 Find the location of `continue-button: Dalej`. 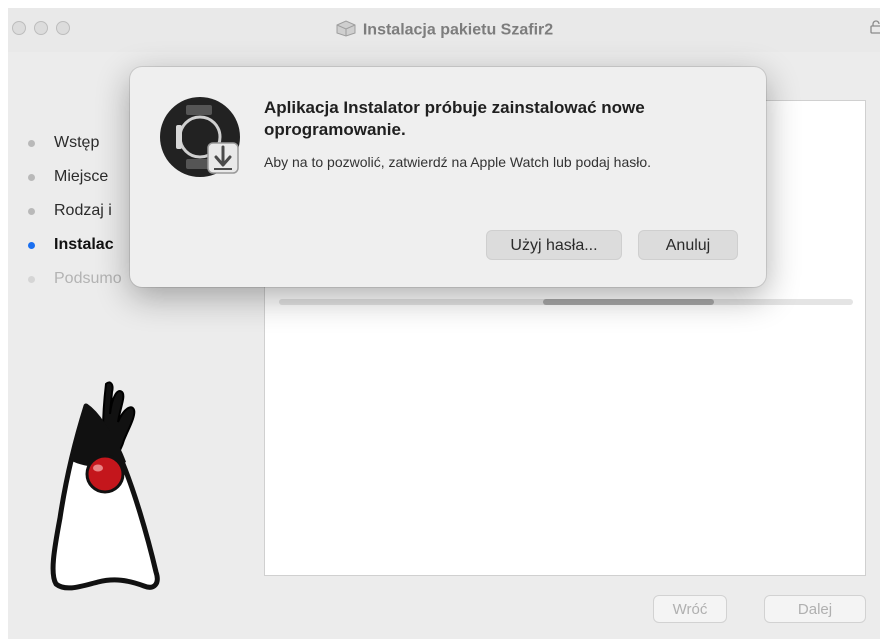

continue-button: Dalej is located at coordinates (815, 609).